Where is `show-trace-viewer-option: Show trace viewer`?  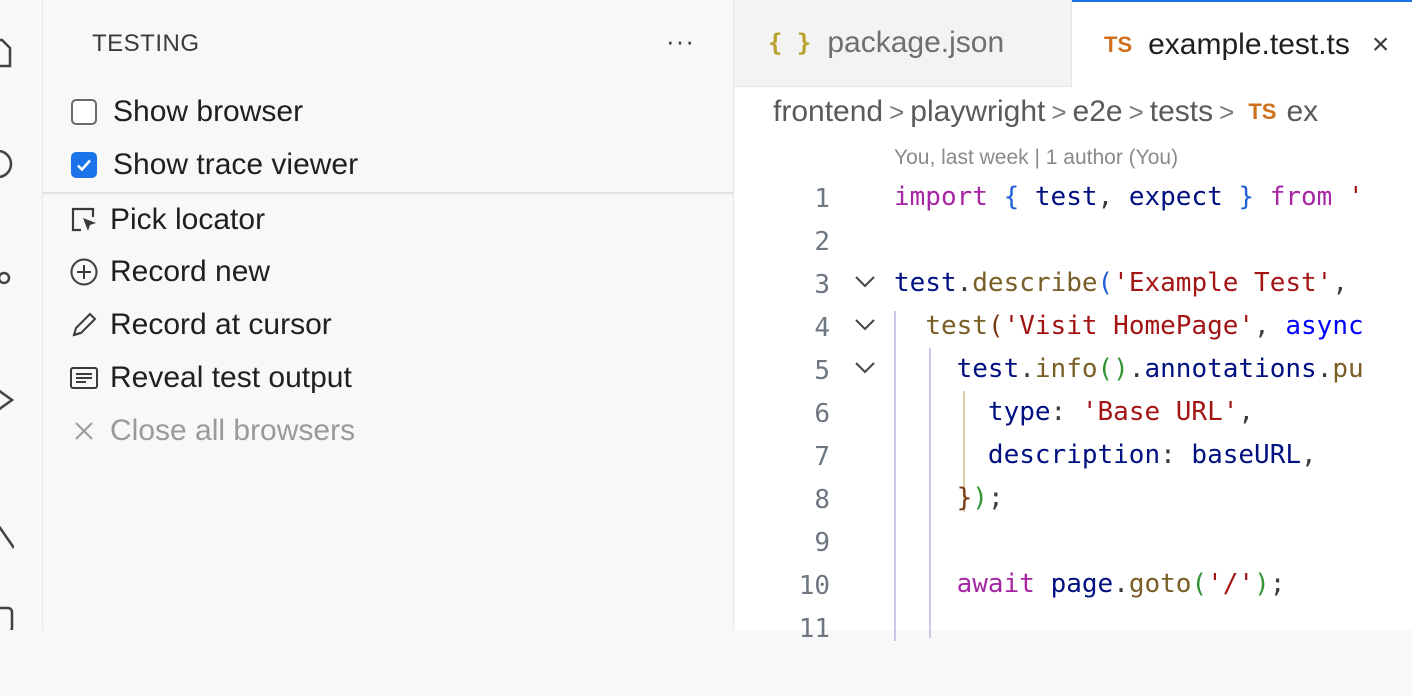
show-trace-viewer-option: Show trace viewer is located at coordinates (214, 165).